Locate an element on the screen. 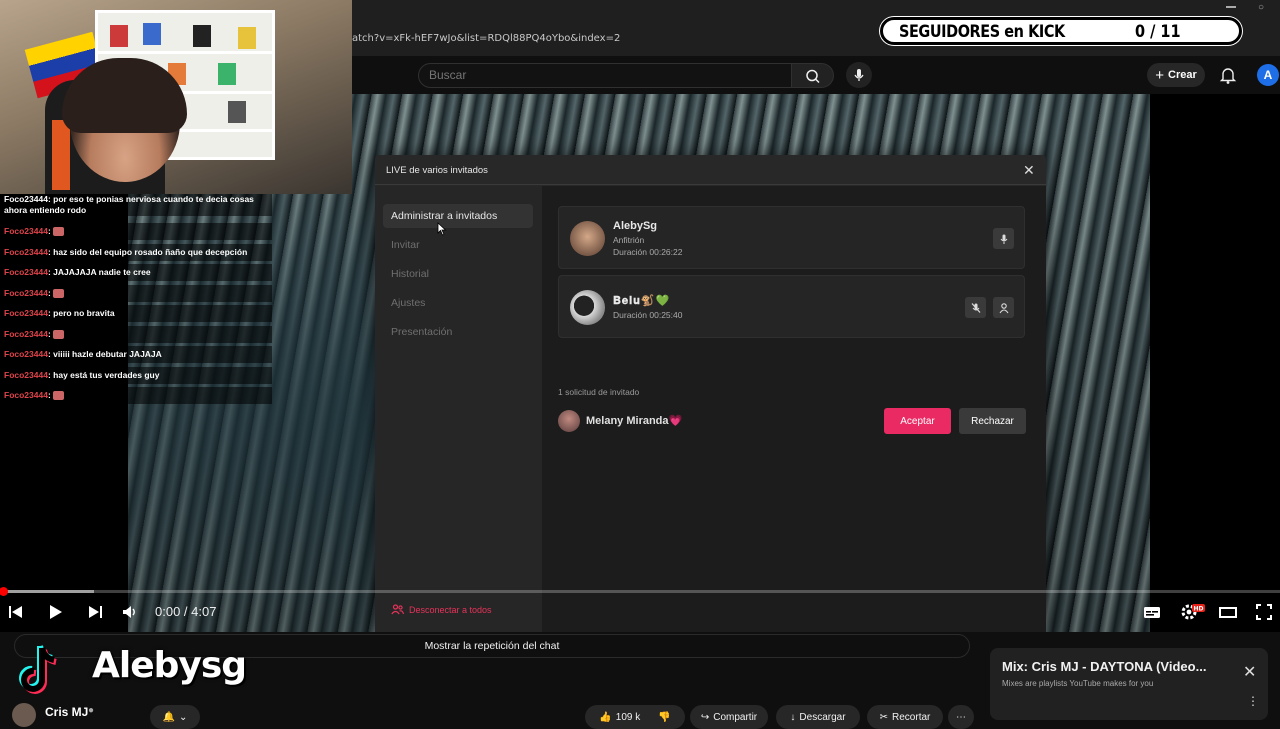 The width and height of the screenshot is (1280, 729). search-icon is located at coordinates (813, 76).